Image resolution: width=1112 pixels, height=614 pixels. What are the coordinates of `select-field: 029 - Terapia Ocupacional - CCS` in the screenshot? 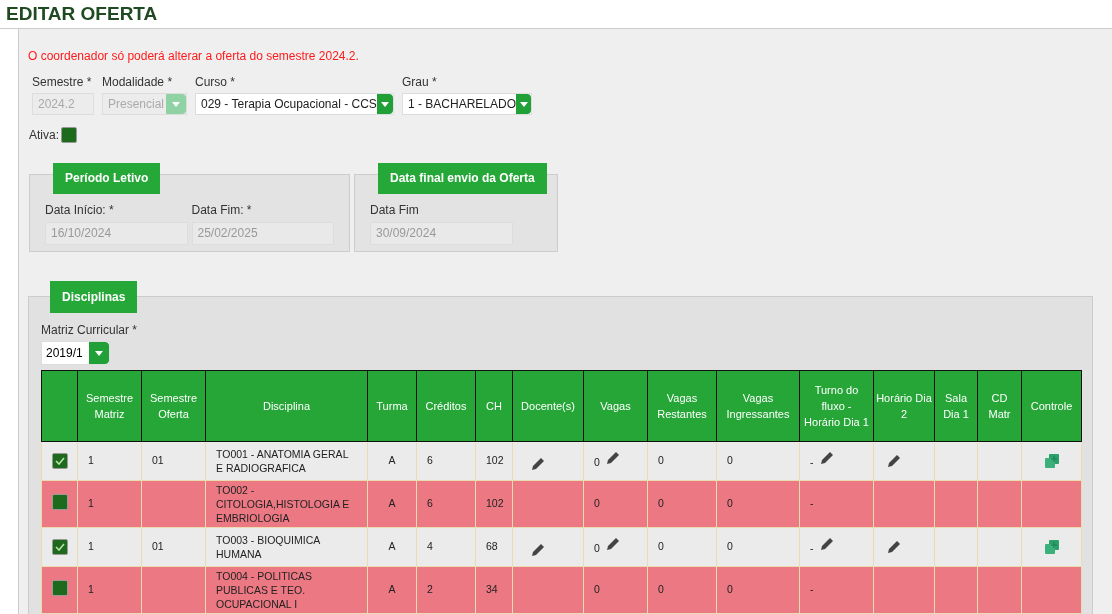 It's located at (294, 104).